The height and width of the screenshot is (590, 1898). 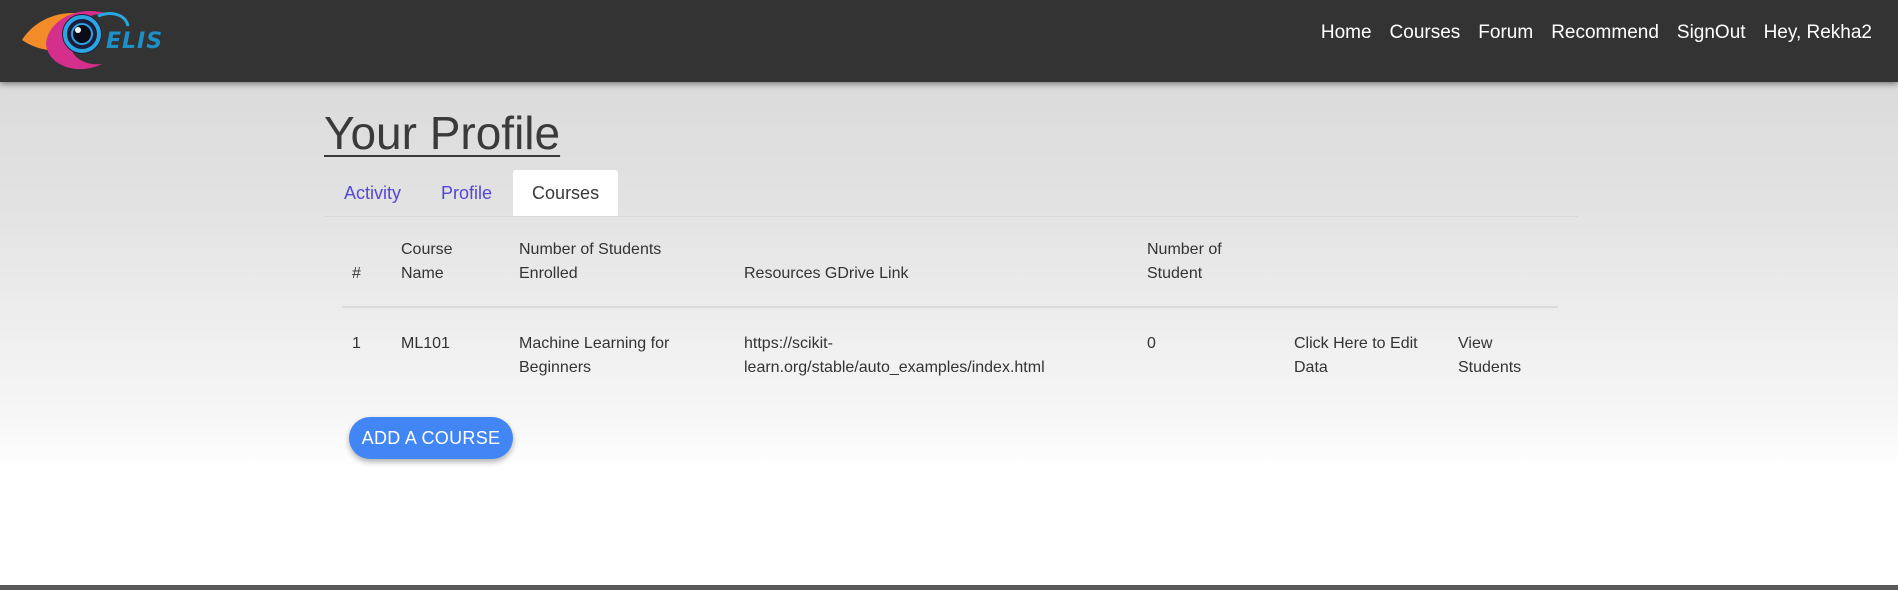 I want to click on tab-courses: Courses, so click(x=566, y=193).